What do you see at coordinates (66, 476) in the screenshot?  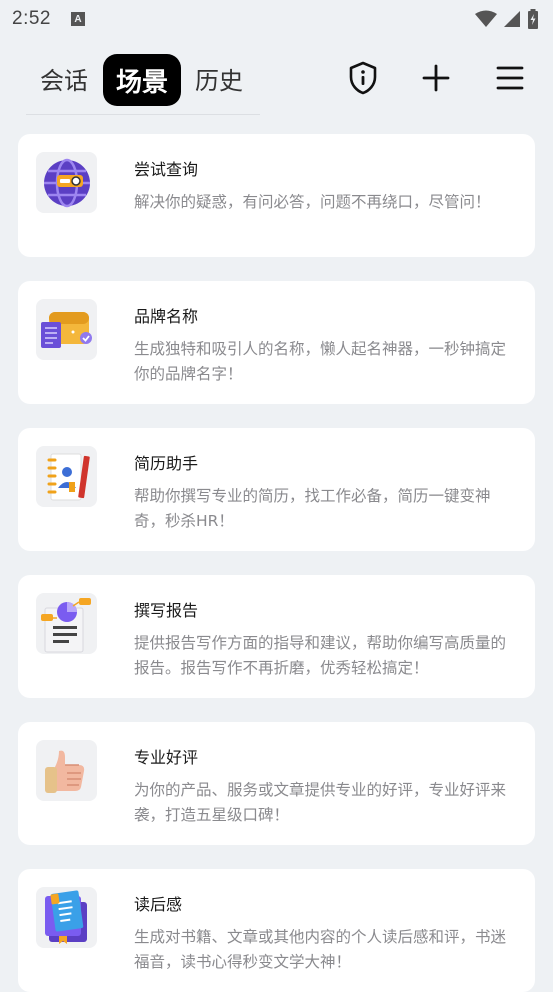 I see `resume-notebook-icon` at bounding box center [66, 476].